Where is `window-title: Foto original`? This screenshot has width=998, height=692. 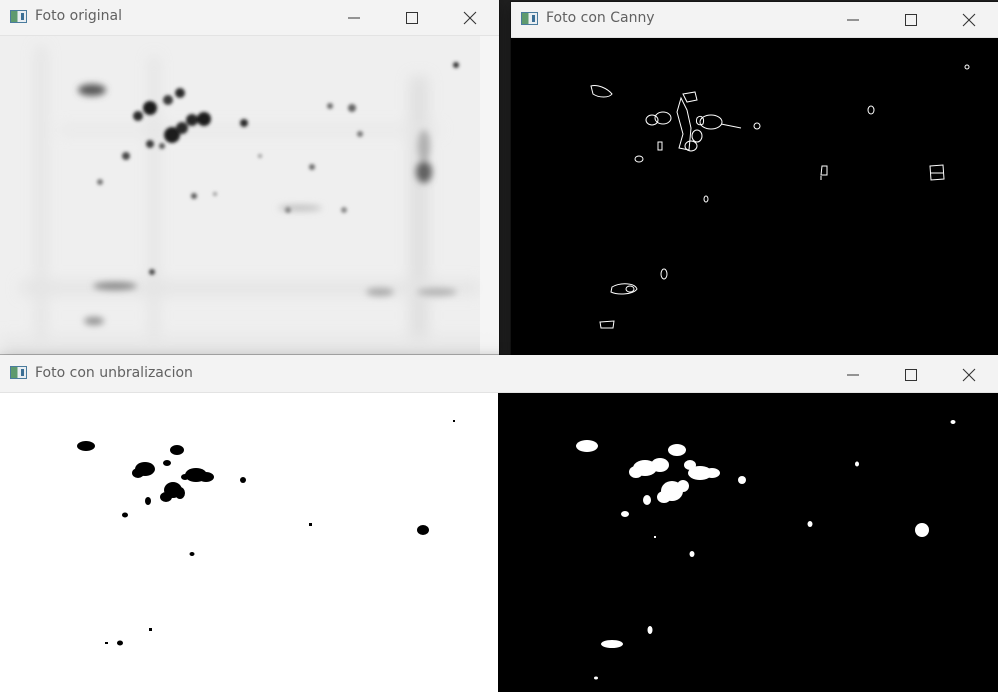 window-title: Foto original is located at coordinates (78, 16).